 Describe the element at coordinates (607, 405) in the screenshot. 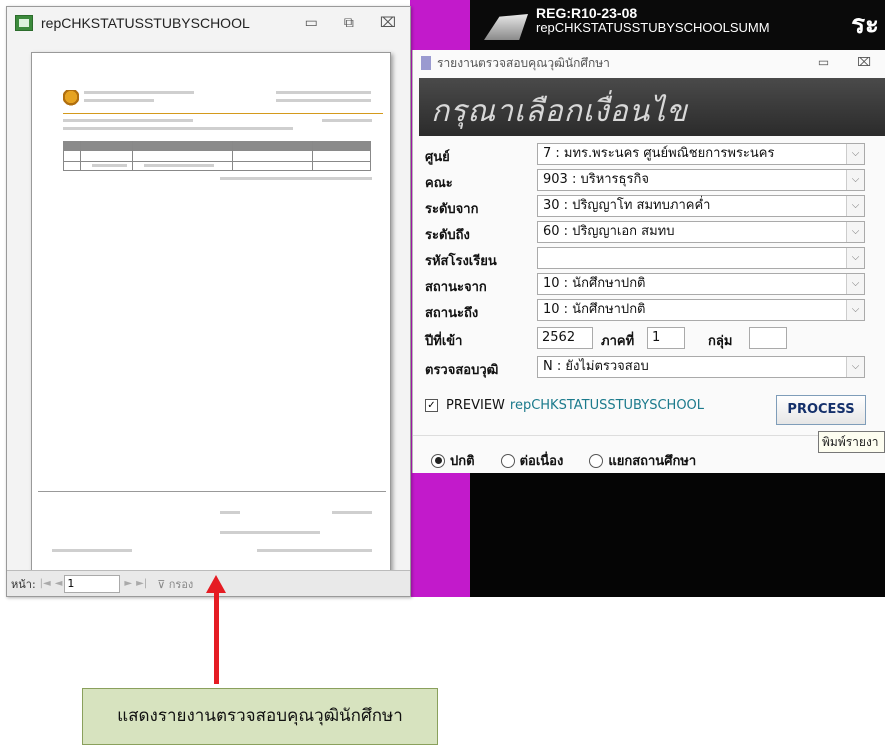

I see `preview-report-name: repCHKSTATUSSTUBYSCHOOL` at that location.